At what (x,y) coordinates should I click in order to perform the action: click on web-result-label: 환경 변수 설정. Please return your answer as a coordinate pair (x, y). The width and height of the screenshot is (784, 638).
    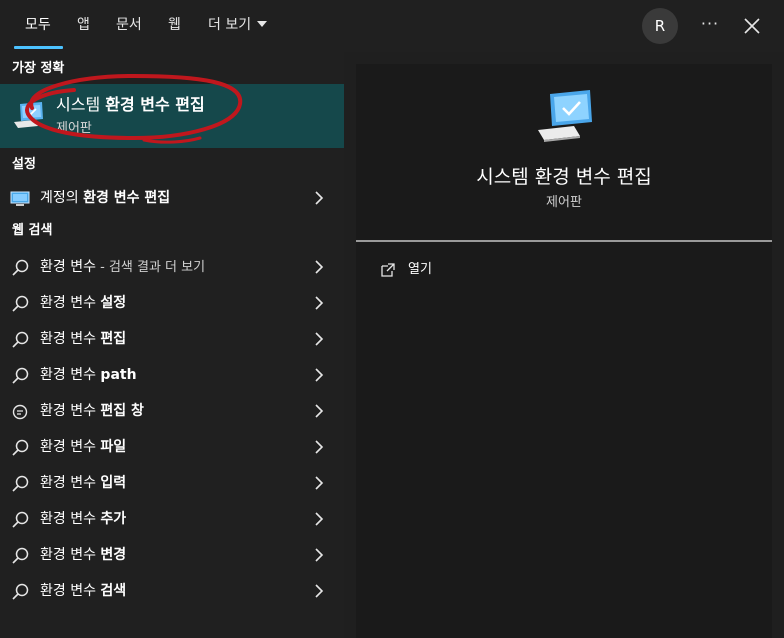
    Looking at the image, I should click on (83, 303).